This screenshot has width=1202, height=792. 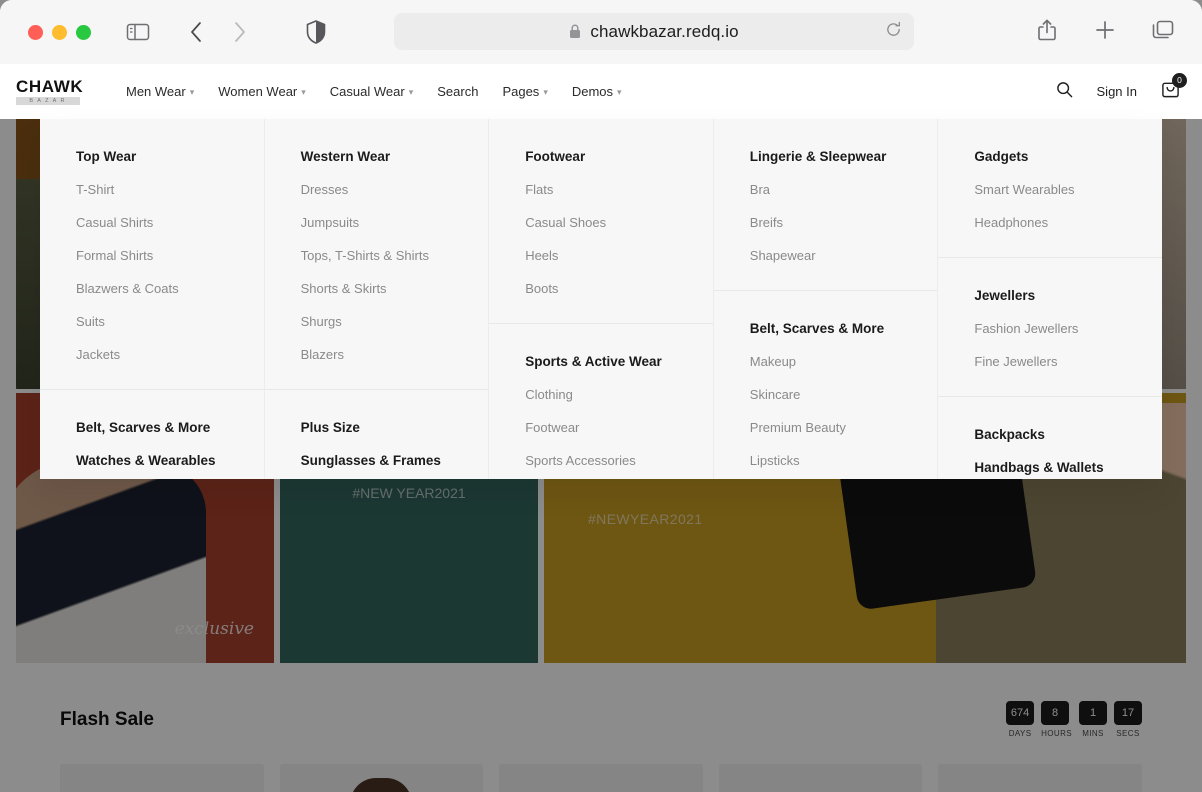 I want to click on mega-menu-group-plus-size: Plus Size Sunglasses & Frames, so click(x=376, y=441).